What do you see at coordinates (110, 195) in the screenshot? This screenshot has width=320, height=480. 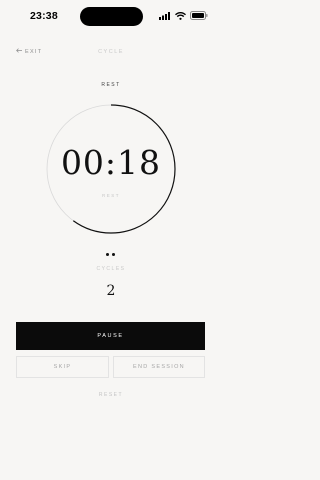 I see `timer-phase-sub-label: REST` at bounding box center [110, 195].